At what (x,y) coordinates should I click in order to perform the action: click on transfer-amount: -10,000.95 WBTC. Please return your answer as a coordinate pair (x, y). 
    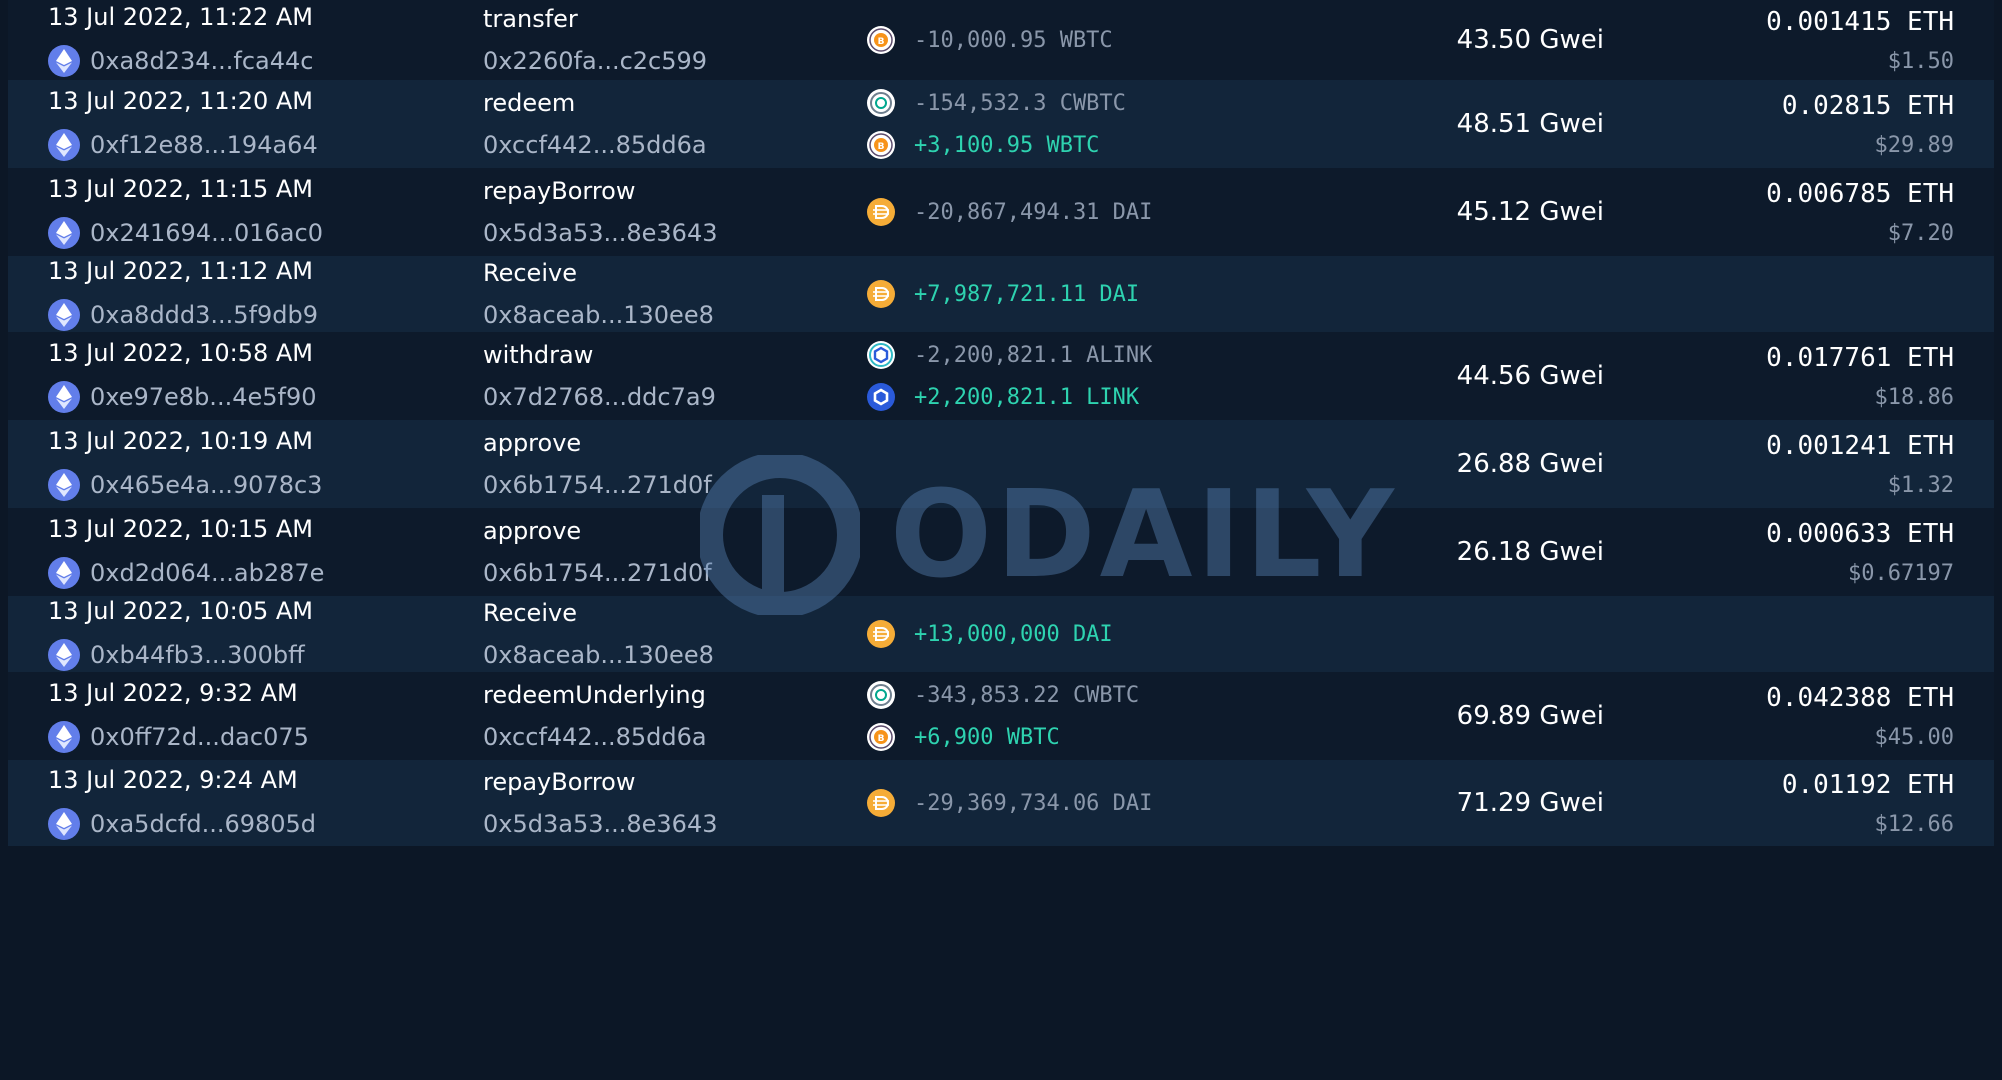
    Looking at the image, I should click on (1013, 40).